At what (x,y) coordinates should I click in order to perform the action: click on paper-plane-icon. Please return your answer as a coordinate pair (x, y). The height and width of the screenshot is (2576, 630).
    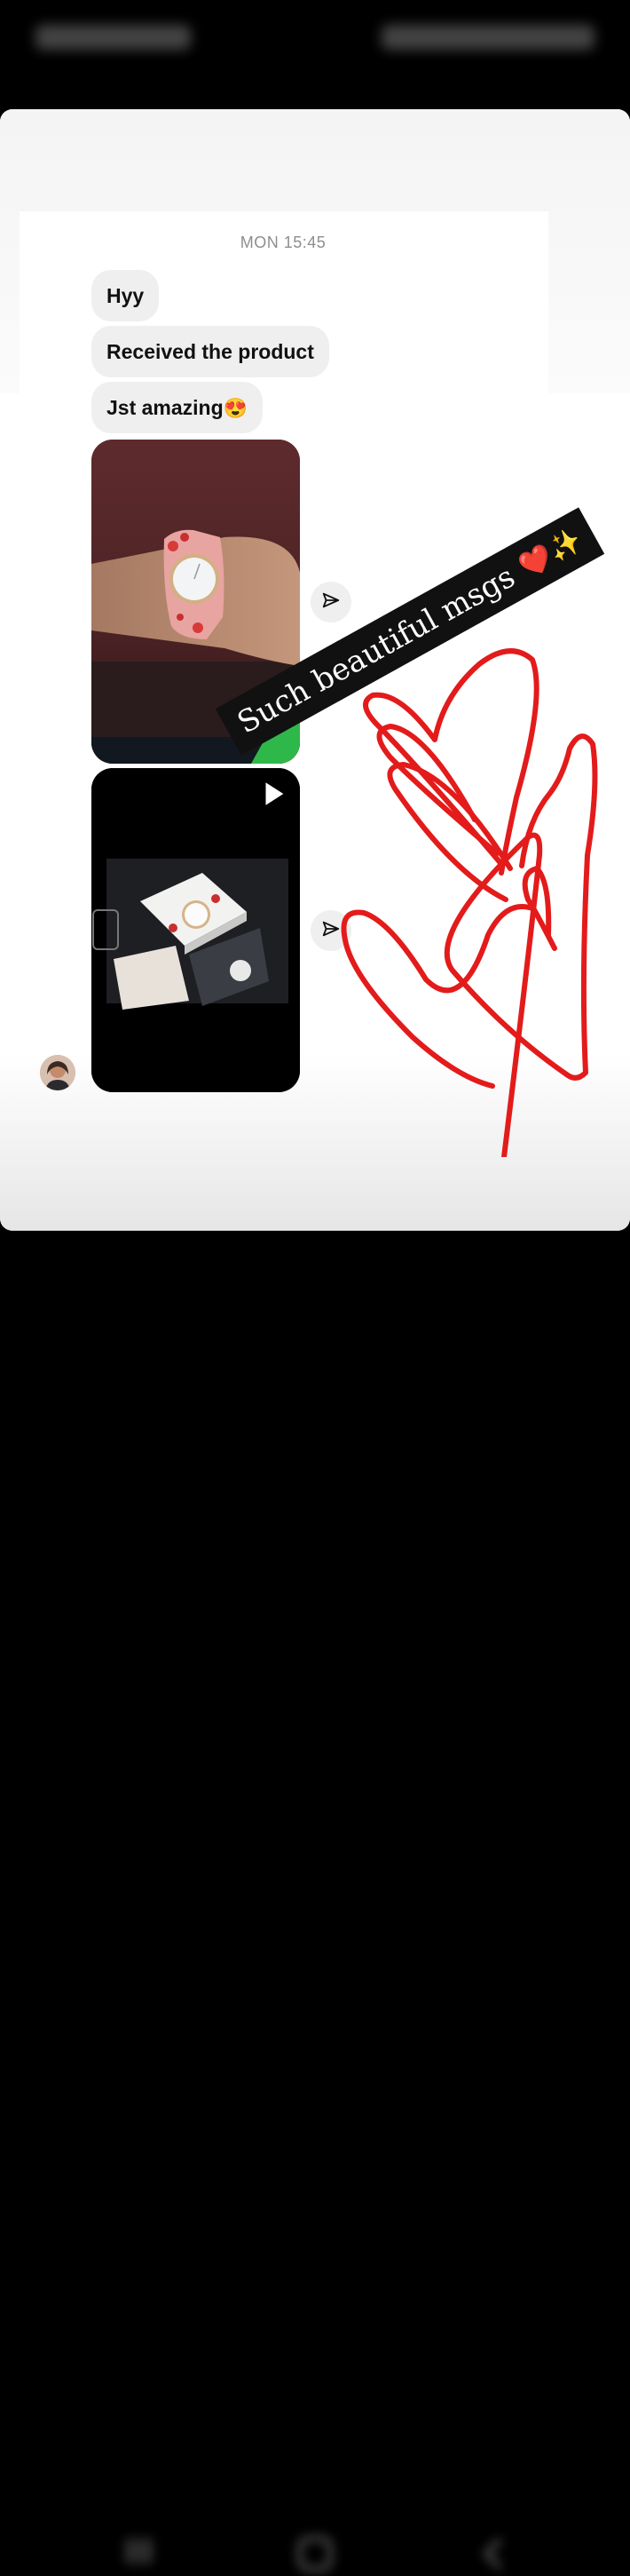
    Looking at the image, I should click on (331, 602).